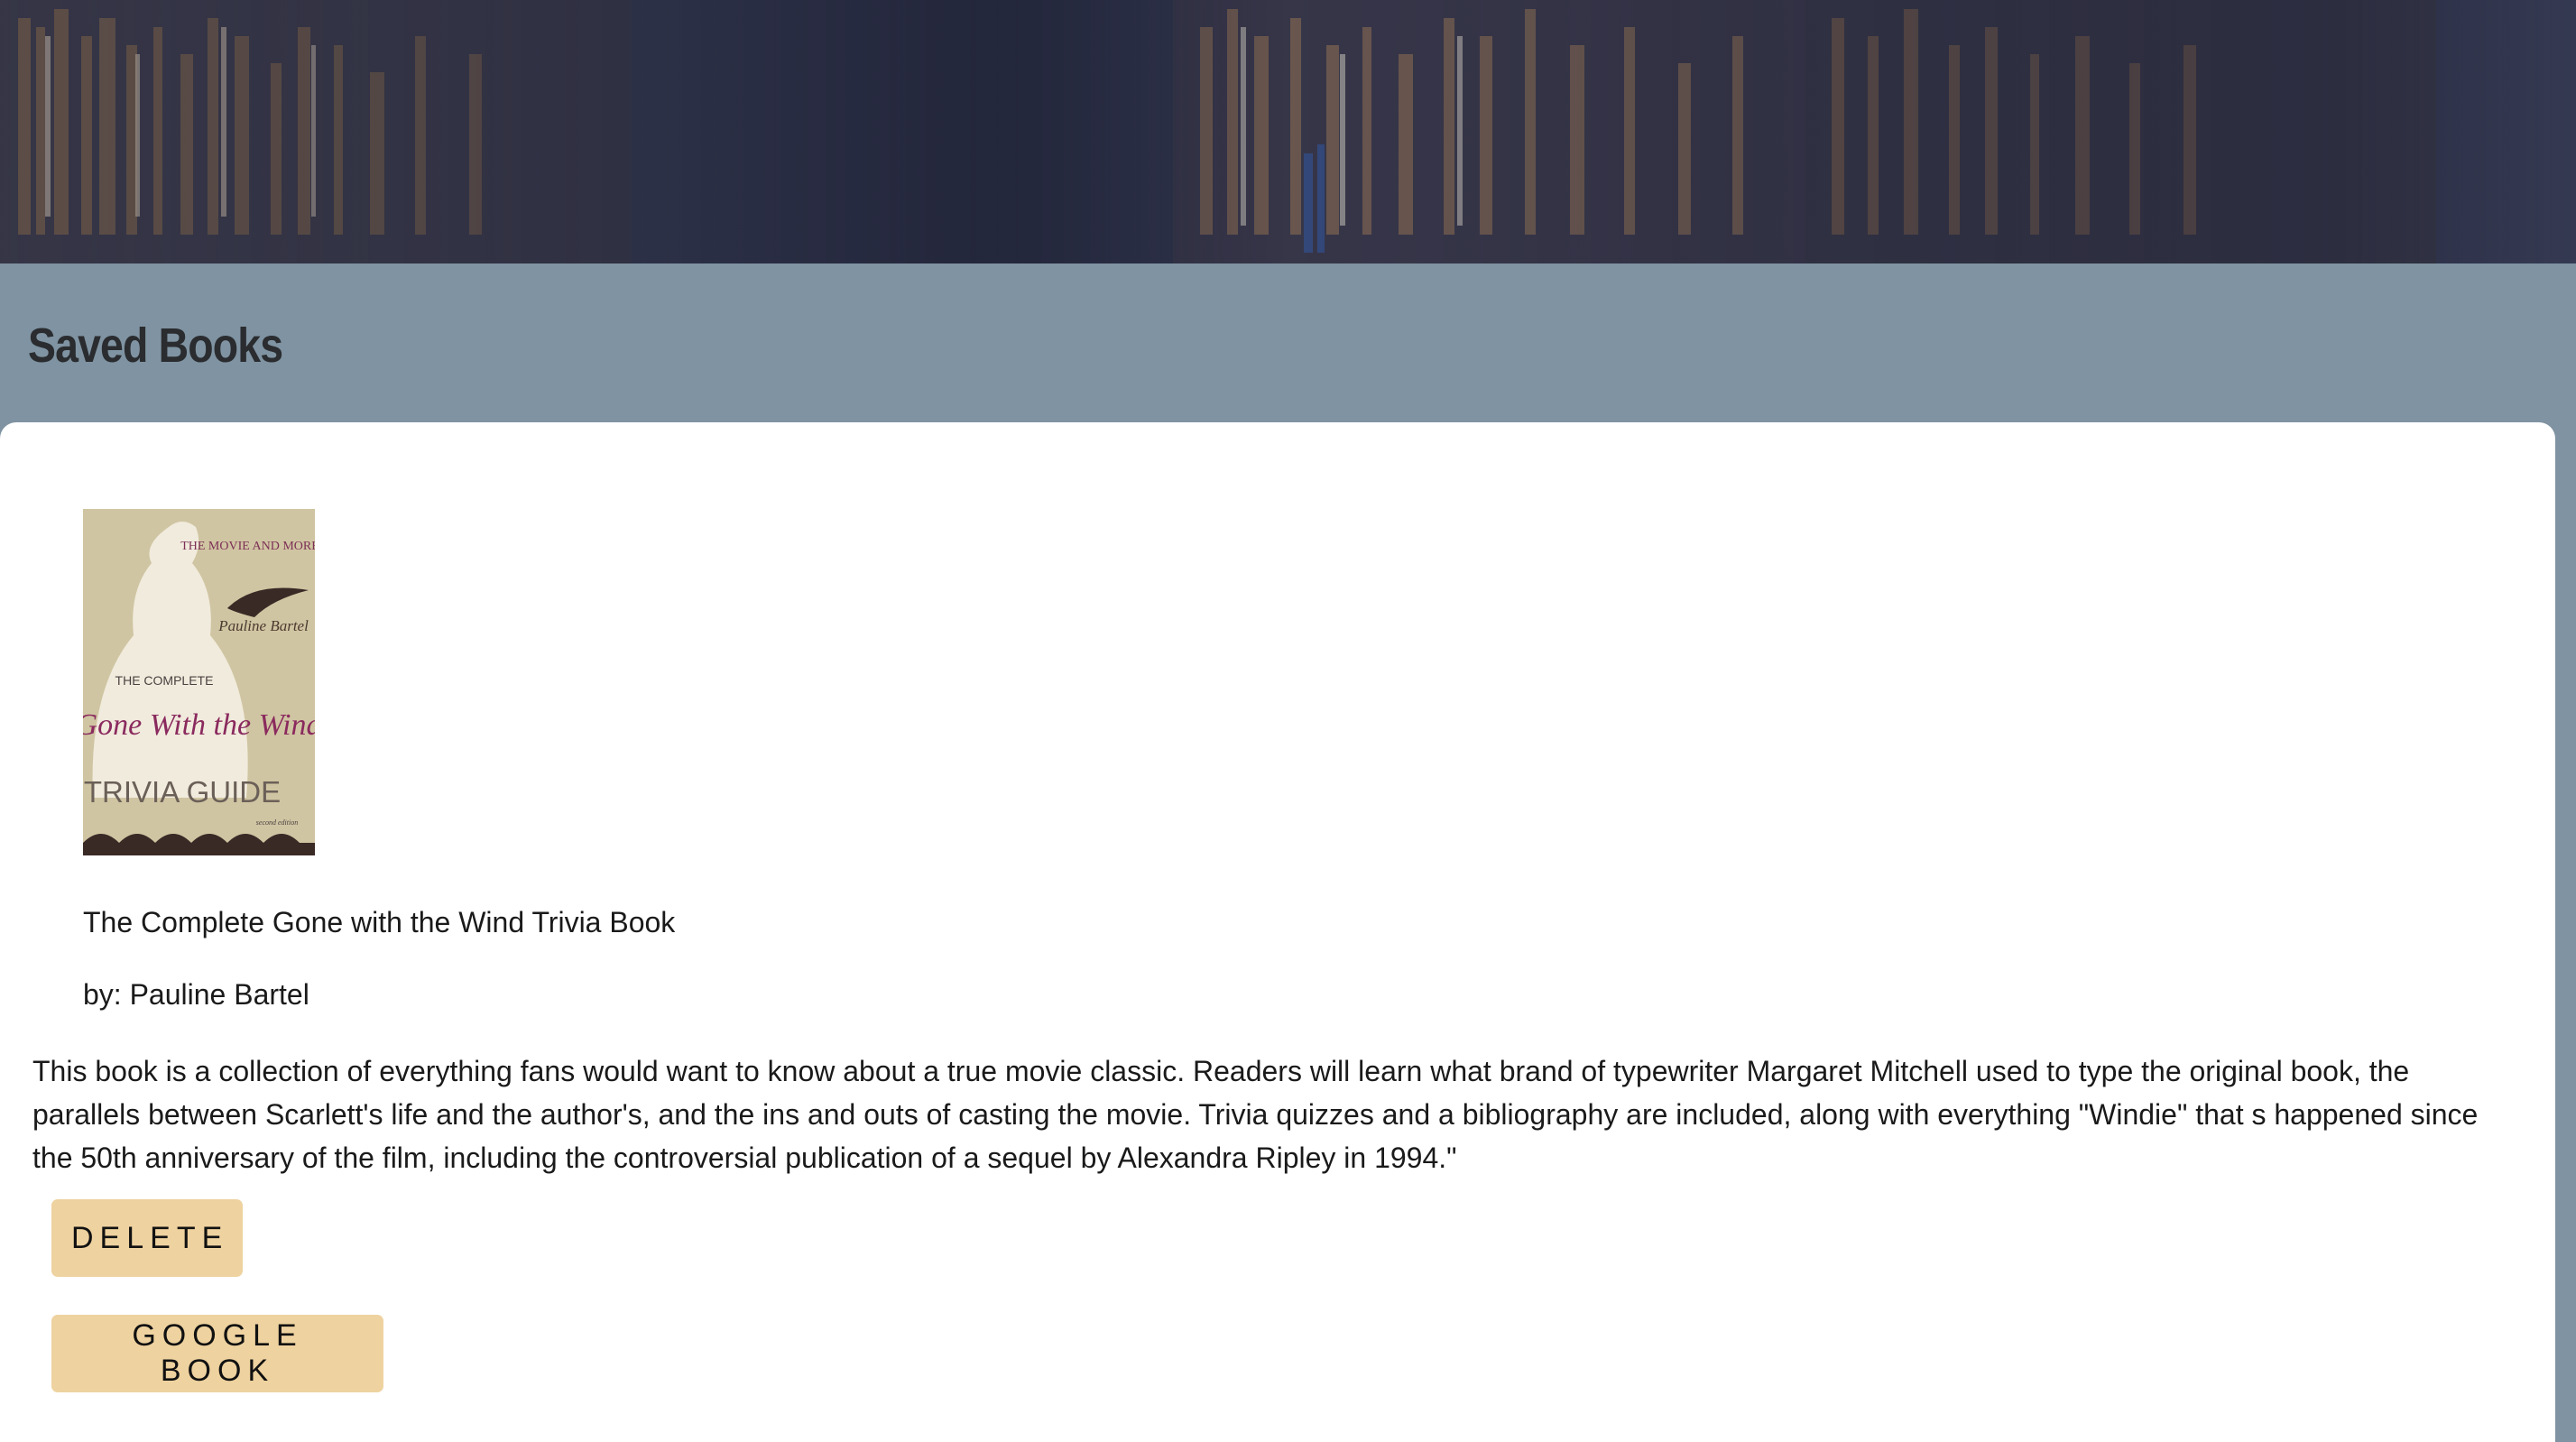  Describe the element at coordinates (196, 994) in the screenshot. I see `book-author: by: Pauline Bartel` at that location.